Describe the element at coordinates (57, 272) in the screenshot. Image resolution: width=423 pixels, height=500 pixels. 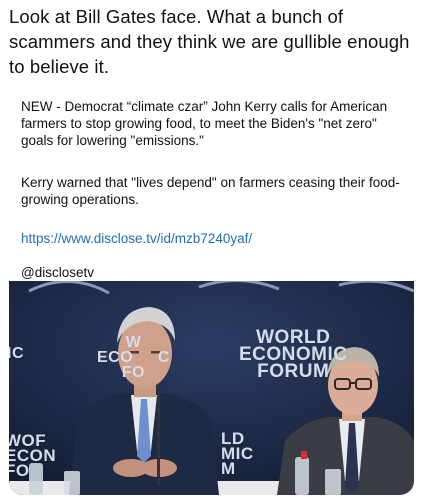
I see `quoted-handle: @disclosetv` at that location.